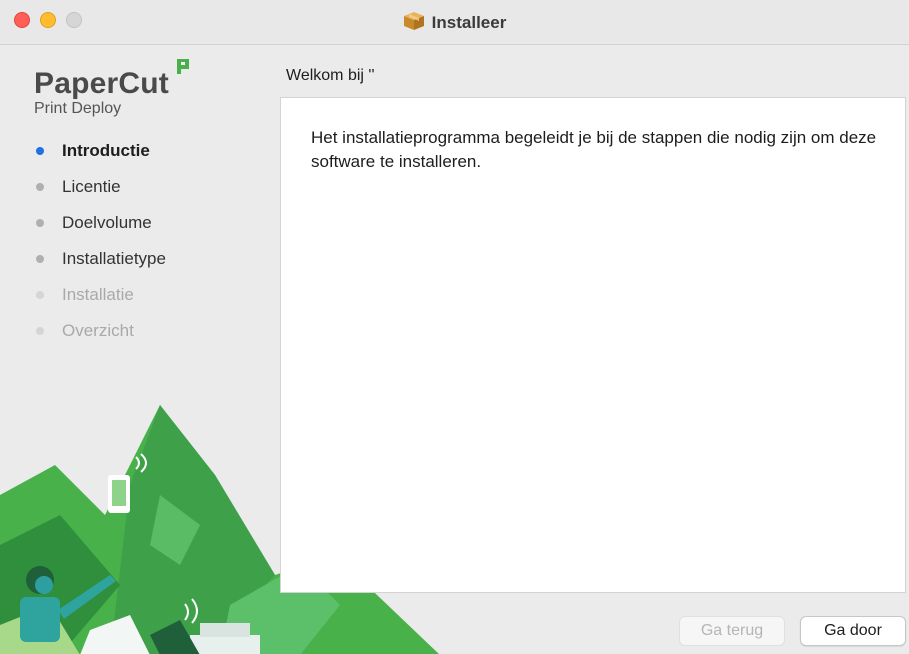  I want to click on step-active-dot-icon, so click(40, 151).